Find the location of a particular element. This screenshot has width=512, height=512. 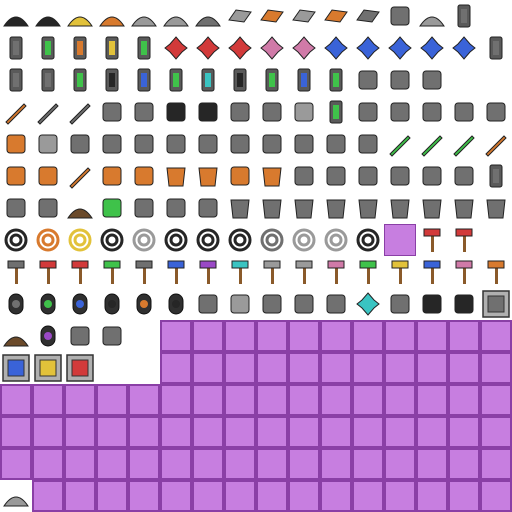

crate-red-icon is located at coordinates (80, 368).